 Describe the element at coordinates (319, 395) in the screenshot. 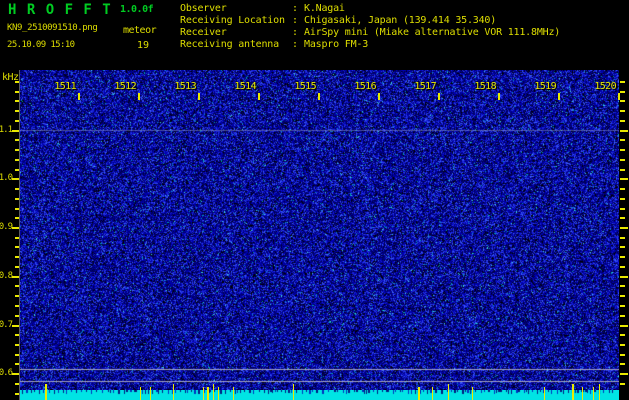

I see `signal-level-notches` at that location.